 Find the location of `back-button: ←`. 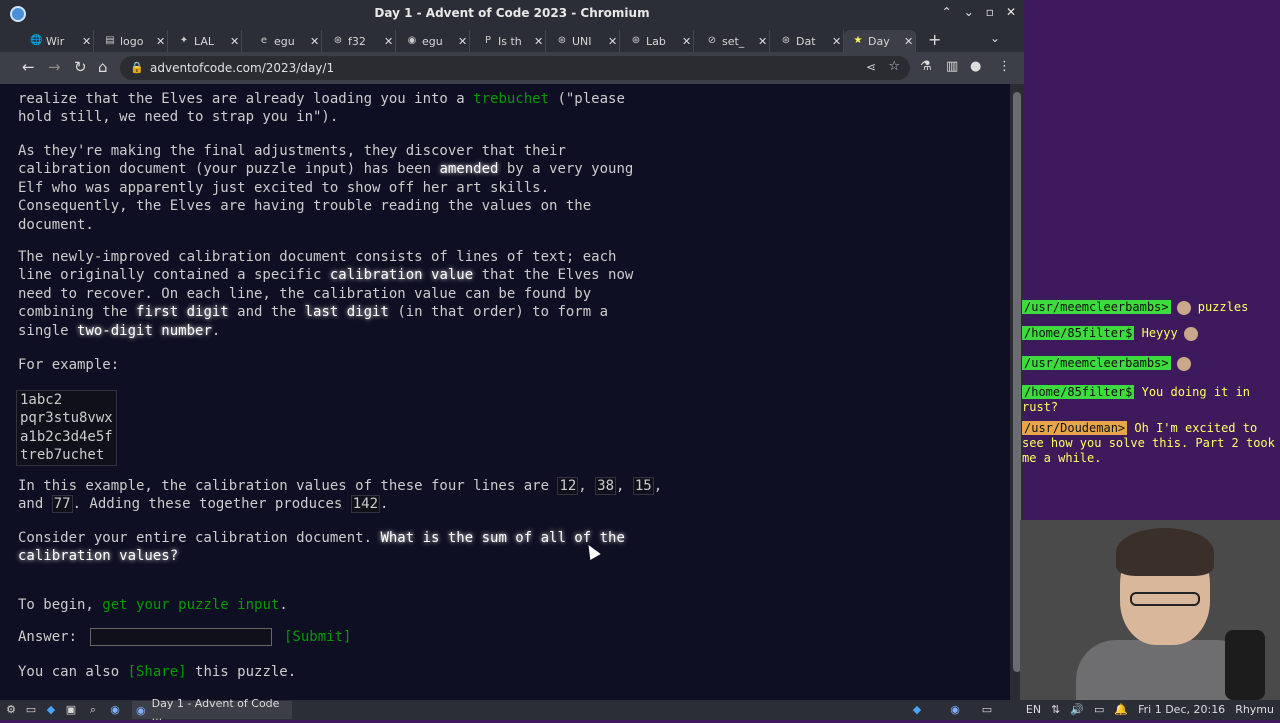

back-button: ← is located at coordinates (28, 67).